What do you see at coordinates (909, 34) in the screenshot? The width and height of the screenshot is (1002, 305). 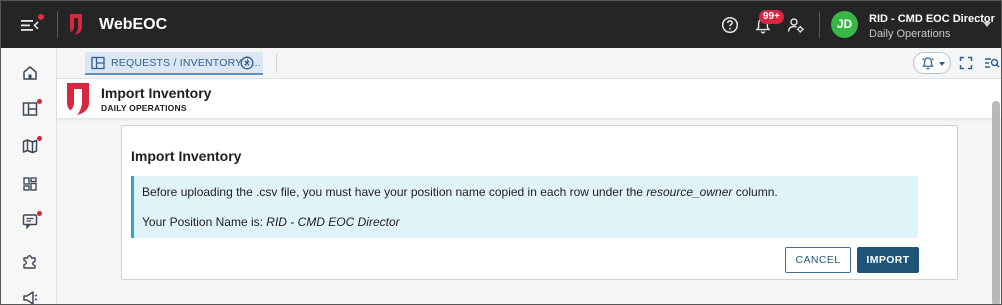 I see `user-incident-name: Daily Operations` at bounding box center [909, 34].